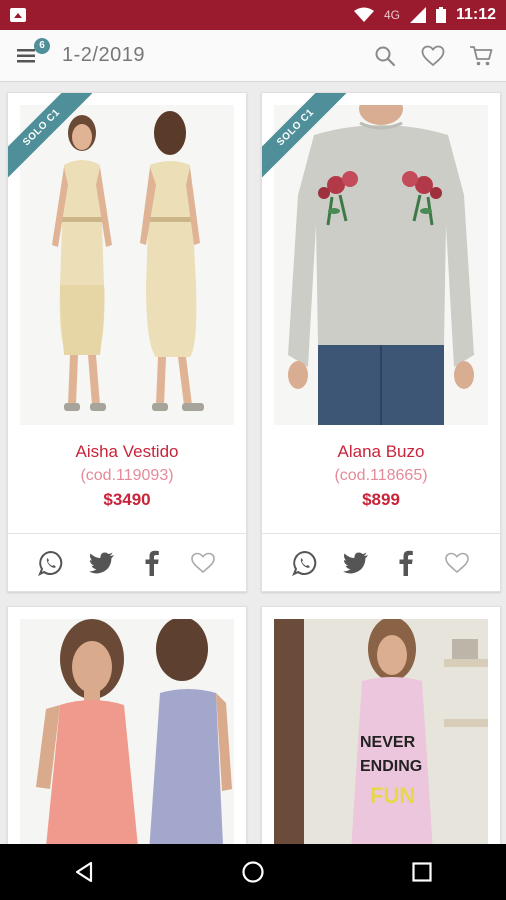  I want to click on clock: 11:12, so click(475, 14).